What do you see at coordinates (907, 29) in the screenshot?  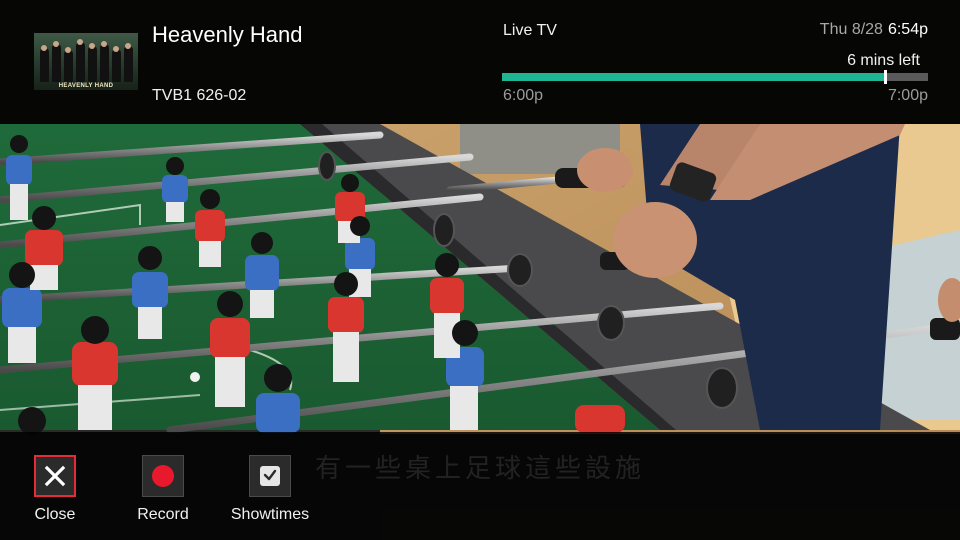 I see `current-time: 6:54p` at bounding box center [907, 29].